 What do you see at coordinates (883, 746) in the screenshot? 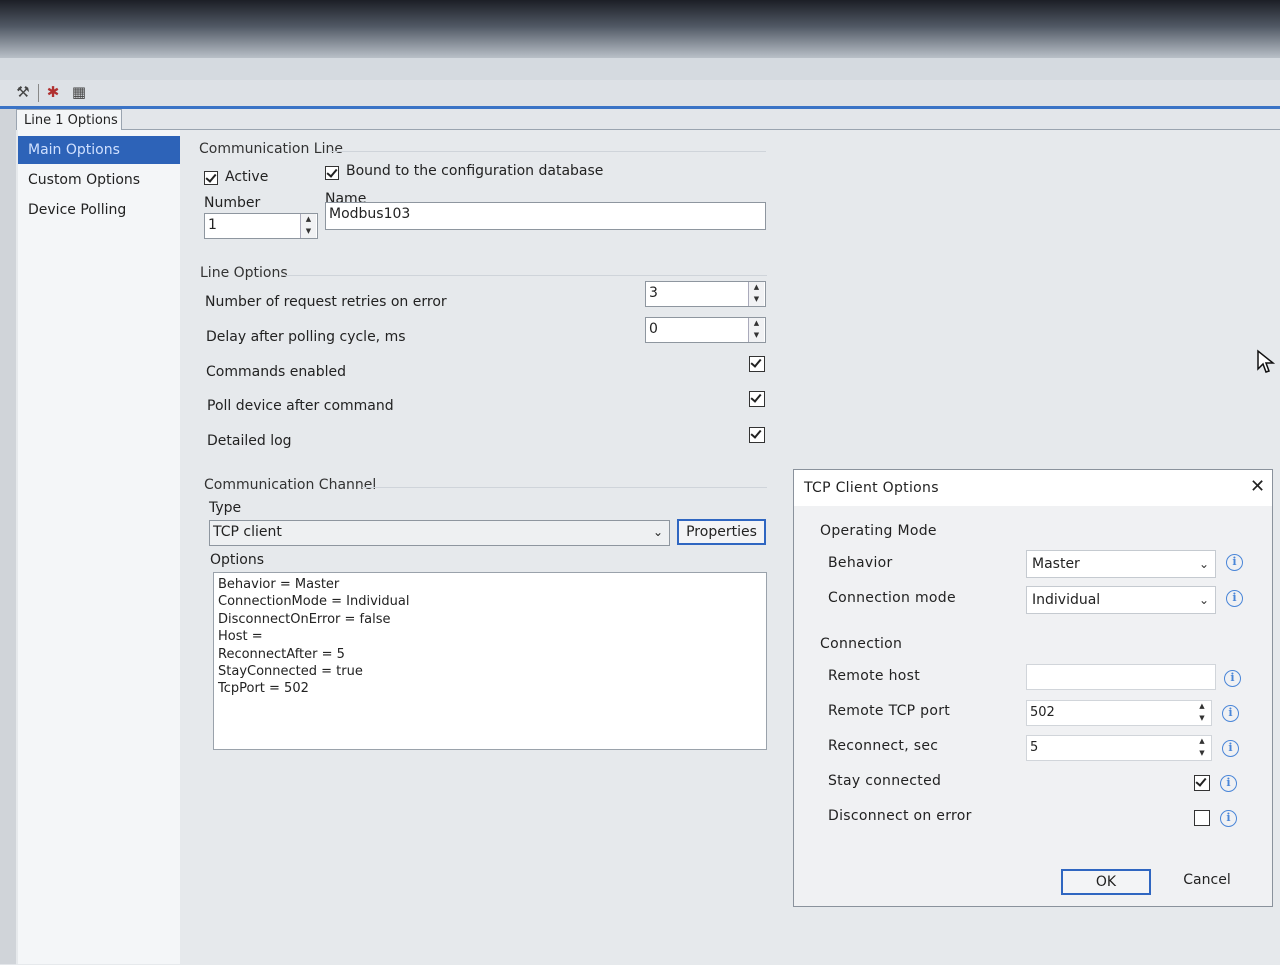
I see `reconnect-label: Reconnect, sec` at bounding box center [883, 746].